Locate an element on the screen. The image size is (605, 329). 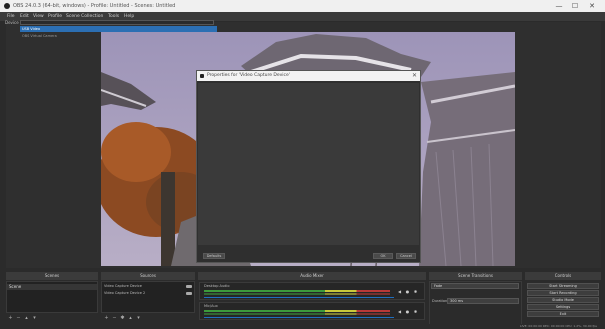
device-label: Device is located at coordinates (12, 22).